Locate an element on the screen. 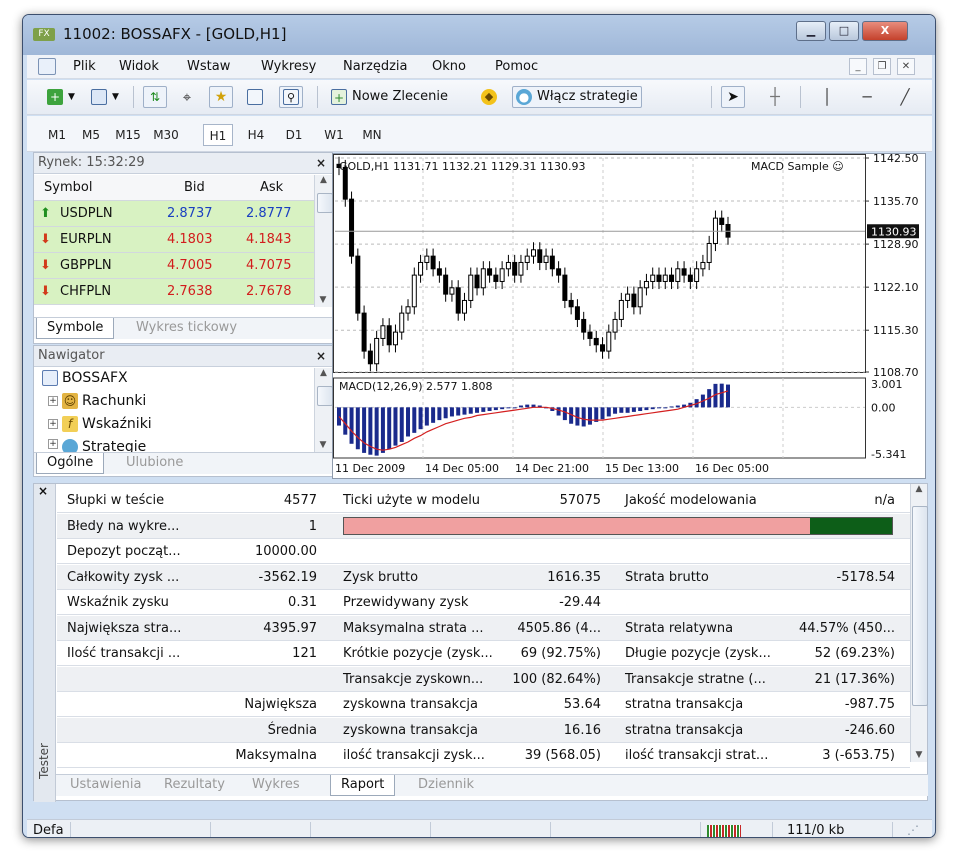 The image size is (960, 857). tester-close-button: × is located at coordinates (43, 491).